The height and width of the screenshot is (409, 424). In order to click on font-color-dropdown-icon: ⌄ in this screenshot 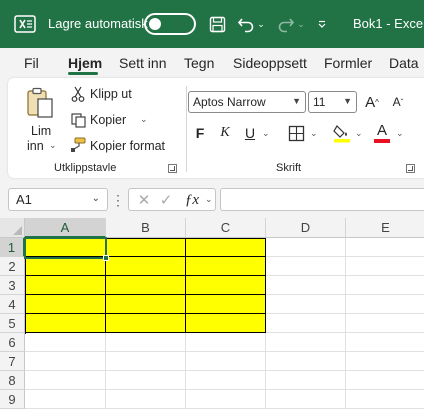, I will do `click(400, 133)`.